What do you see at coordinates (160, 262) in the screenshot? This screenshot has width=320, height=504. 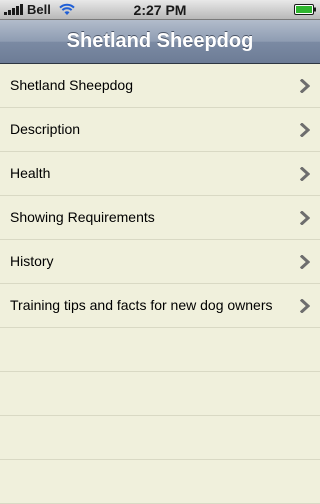 I see `menu-item-history: History` at bounding box center [160, 262].